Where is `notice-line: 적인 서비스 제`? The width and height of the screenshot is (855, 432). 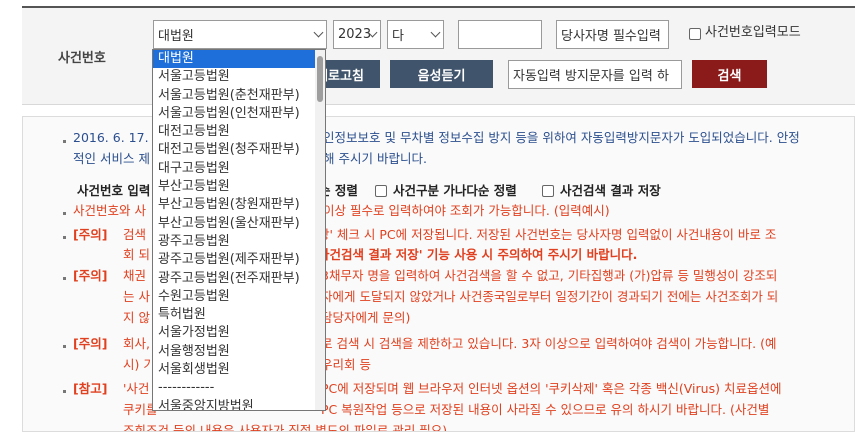 notice-line: 적인 서비스 제 is located at coordinates (111, 158).